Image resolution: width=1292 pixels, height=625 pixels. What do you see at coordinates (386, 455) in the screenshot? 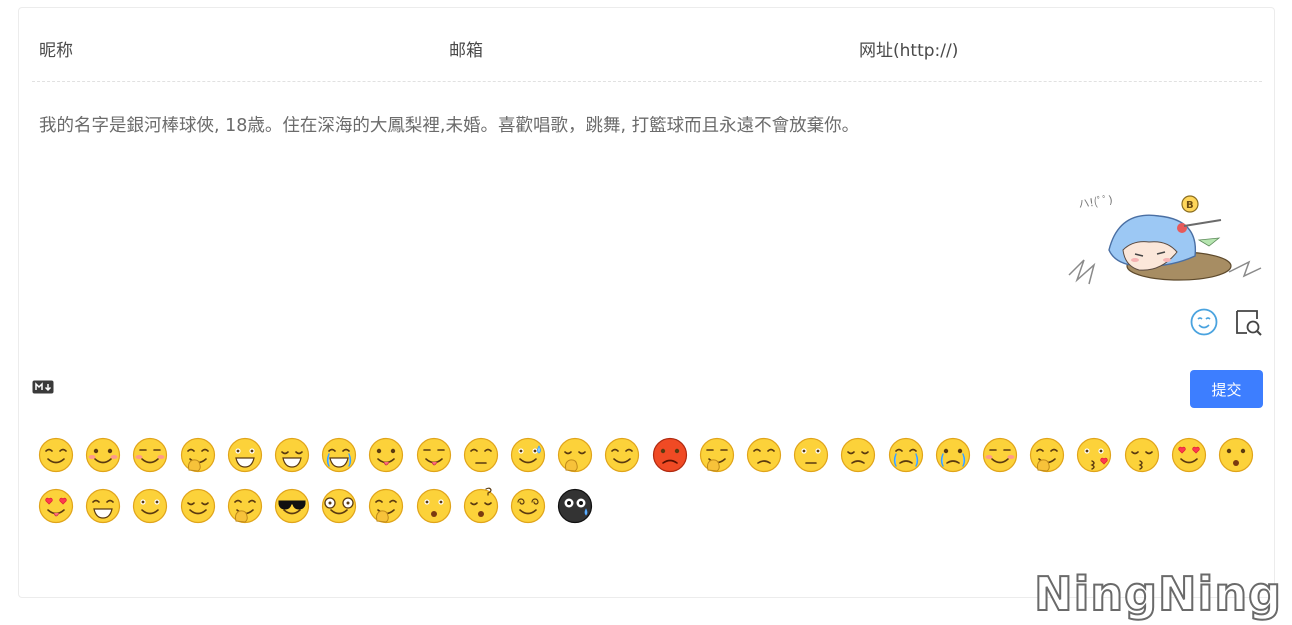
I see `tongue-emoji-icon` at bounding box center [386, 455].